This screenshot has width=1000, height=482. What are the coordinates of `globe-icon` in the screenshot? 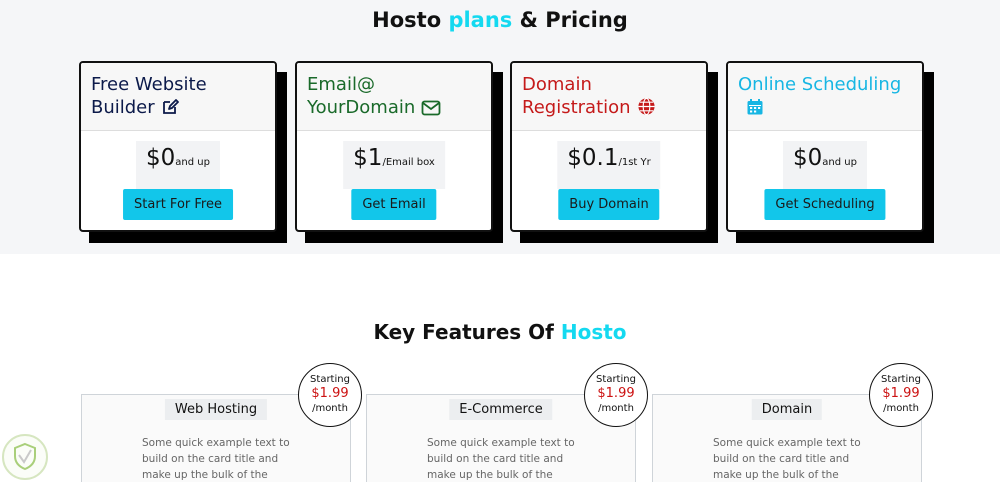 It's located at (646, 106).